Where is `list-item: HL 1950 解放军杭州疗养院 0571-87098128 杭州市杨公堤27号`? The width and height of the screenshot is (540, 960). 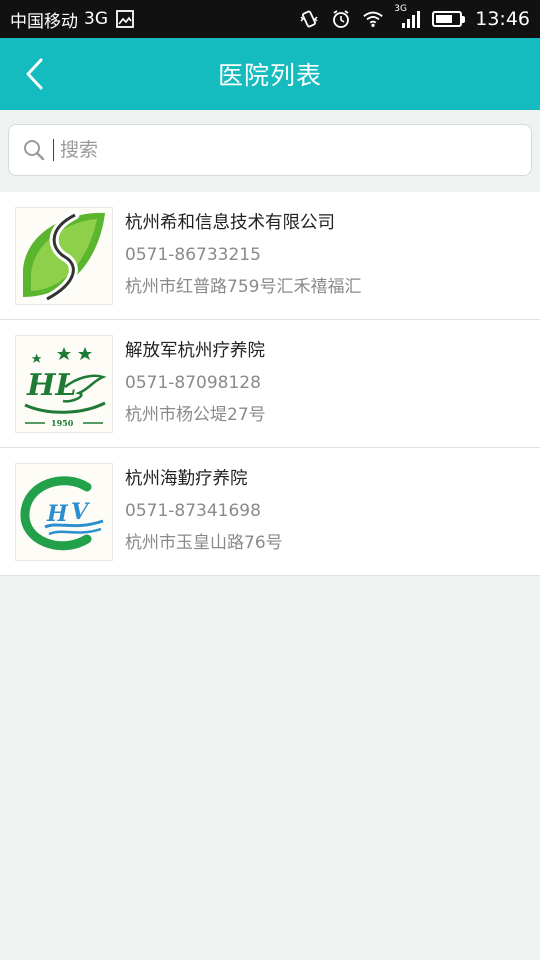
list-item: HL 1950 解放军杭州疗养院 0571-87098128 杭州市杨公堤27号 is located at coordinates (270, 384).